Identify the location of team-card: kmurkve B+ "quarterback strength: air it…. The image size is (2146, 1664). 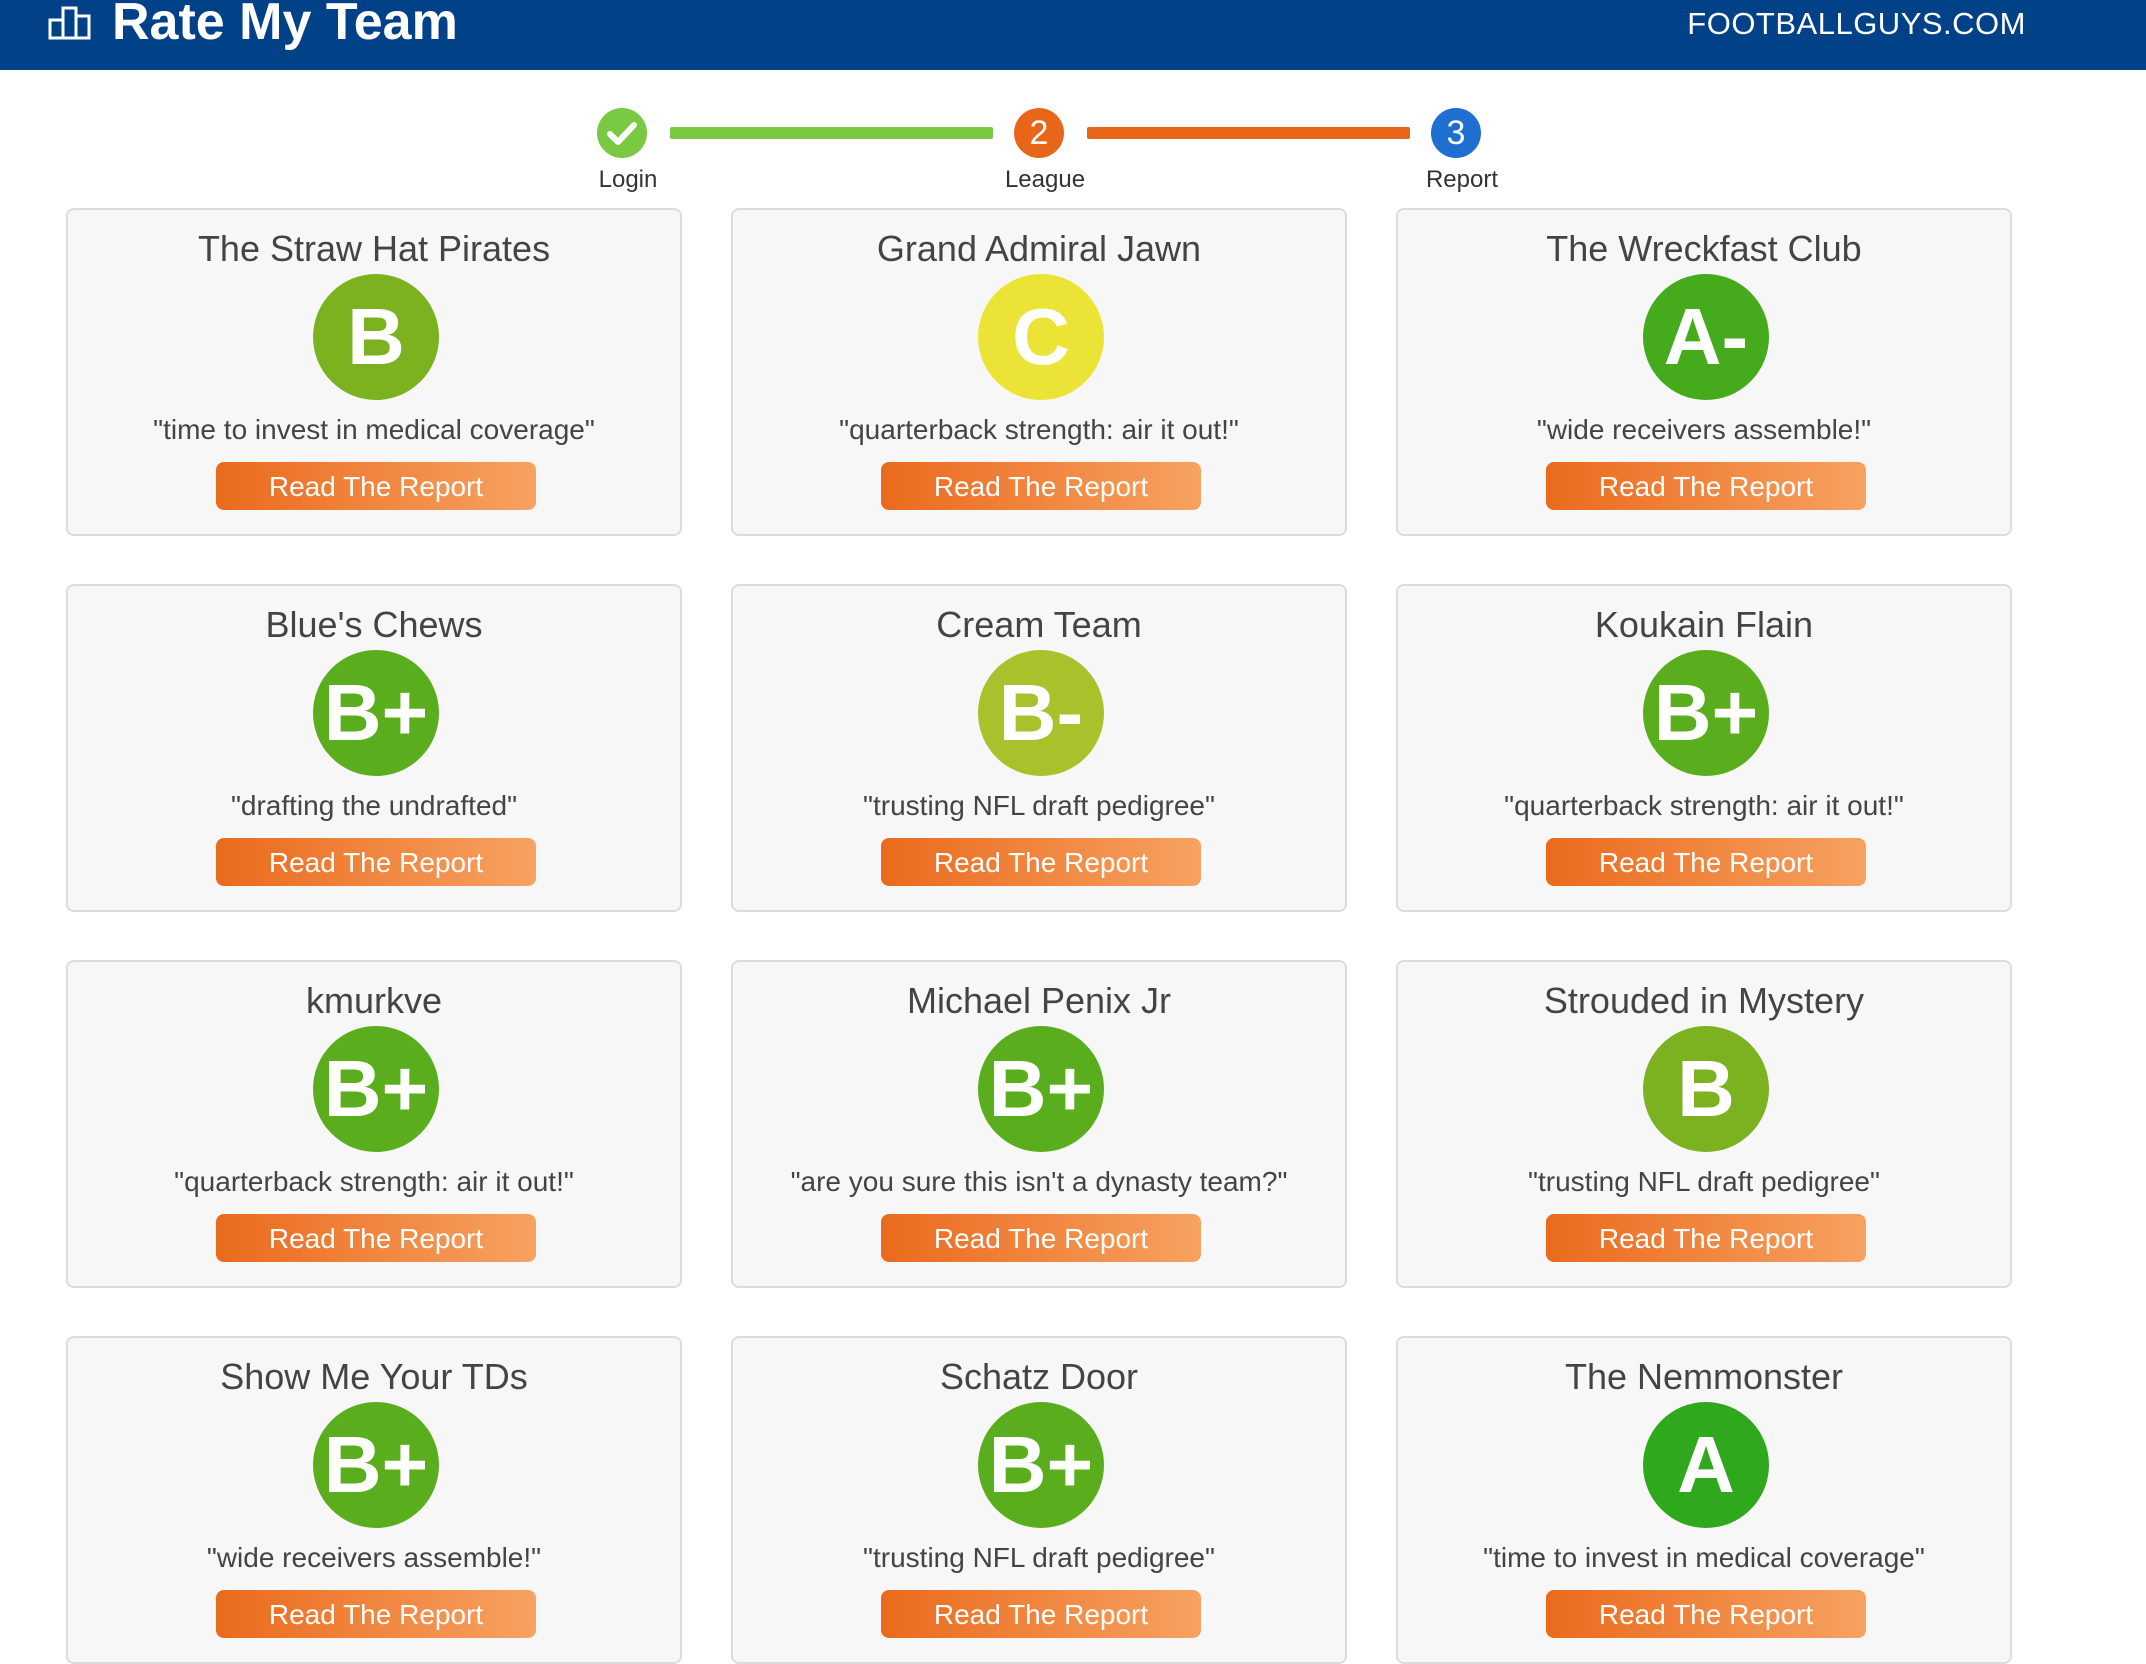
(374, 1124).